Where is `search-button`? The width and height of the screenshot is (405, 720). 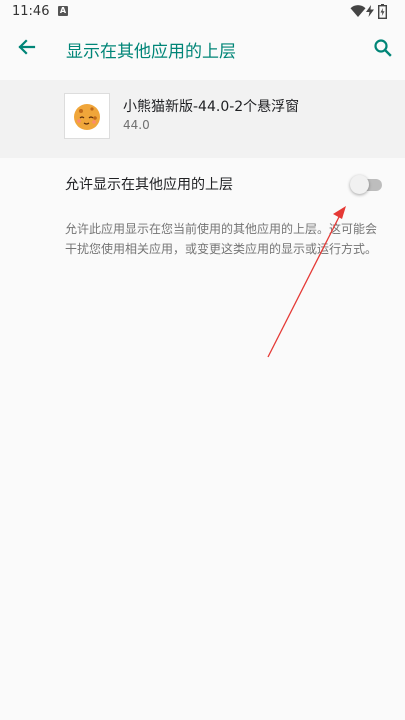
search-button is located at coordinates (383, 48).